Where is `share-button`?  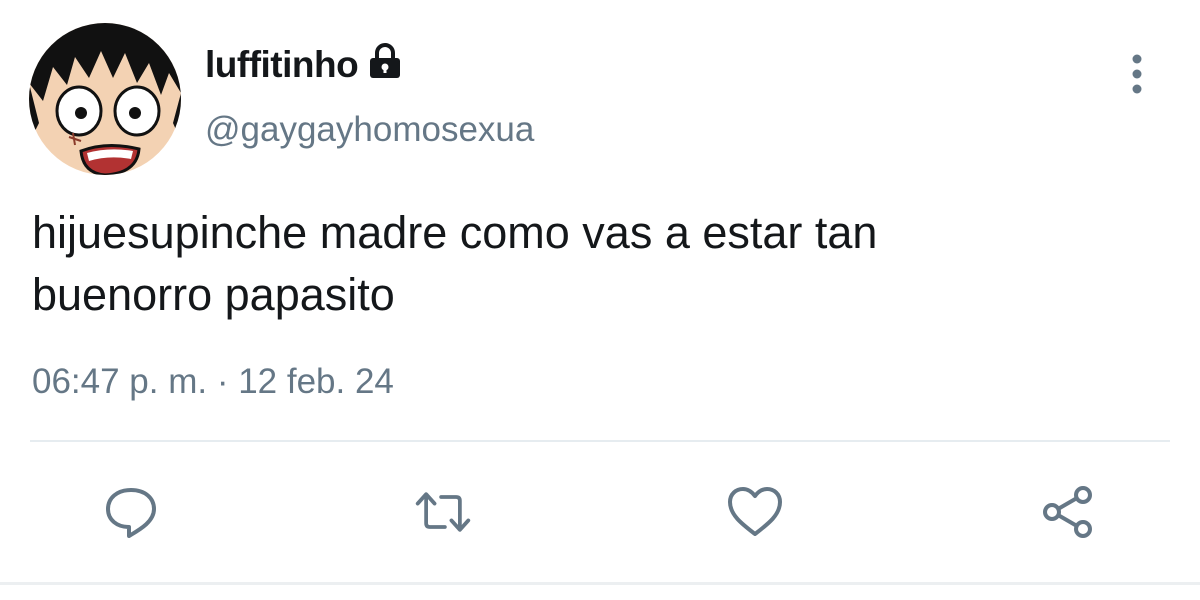 share-button is located at coordinates (1068, 512).